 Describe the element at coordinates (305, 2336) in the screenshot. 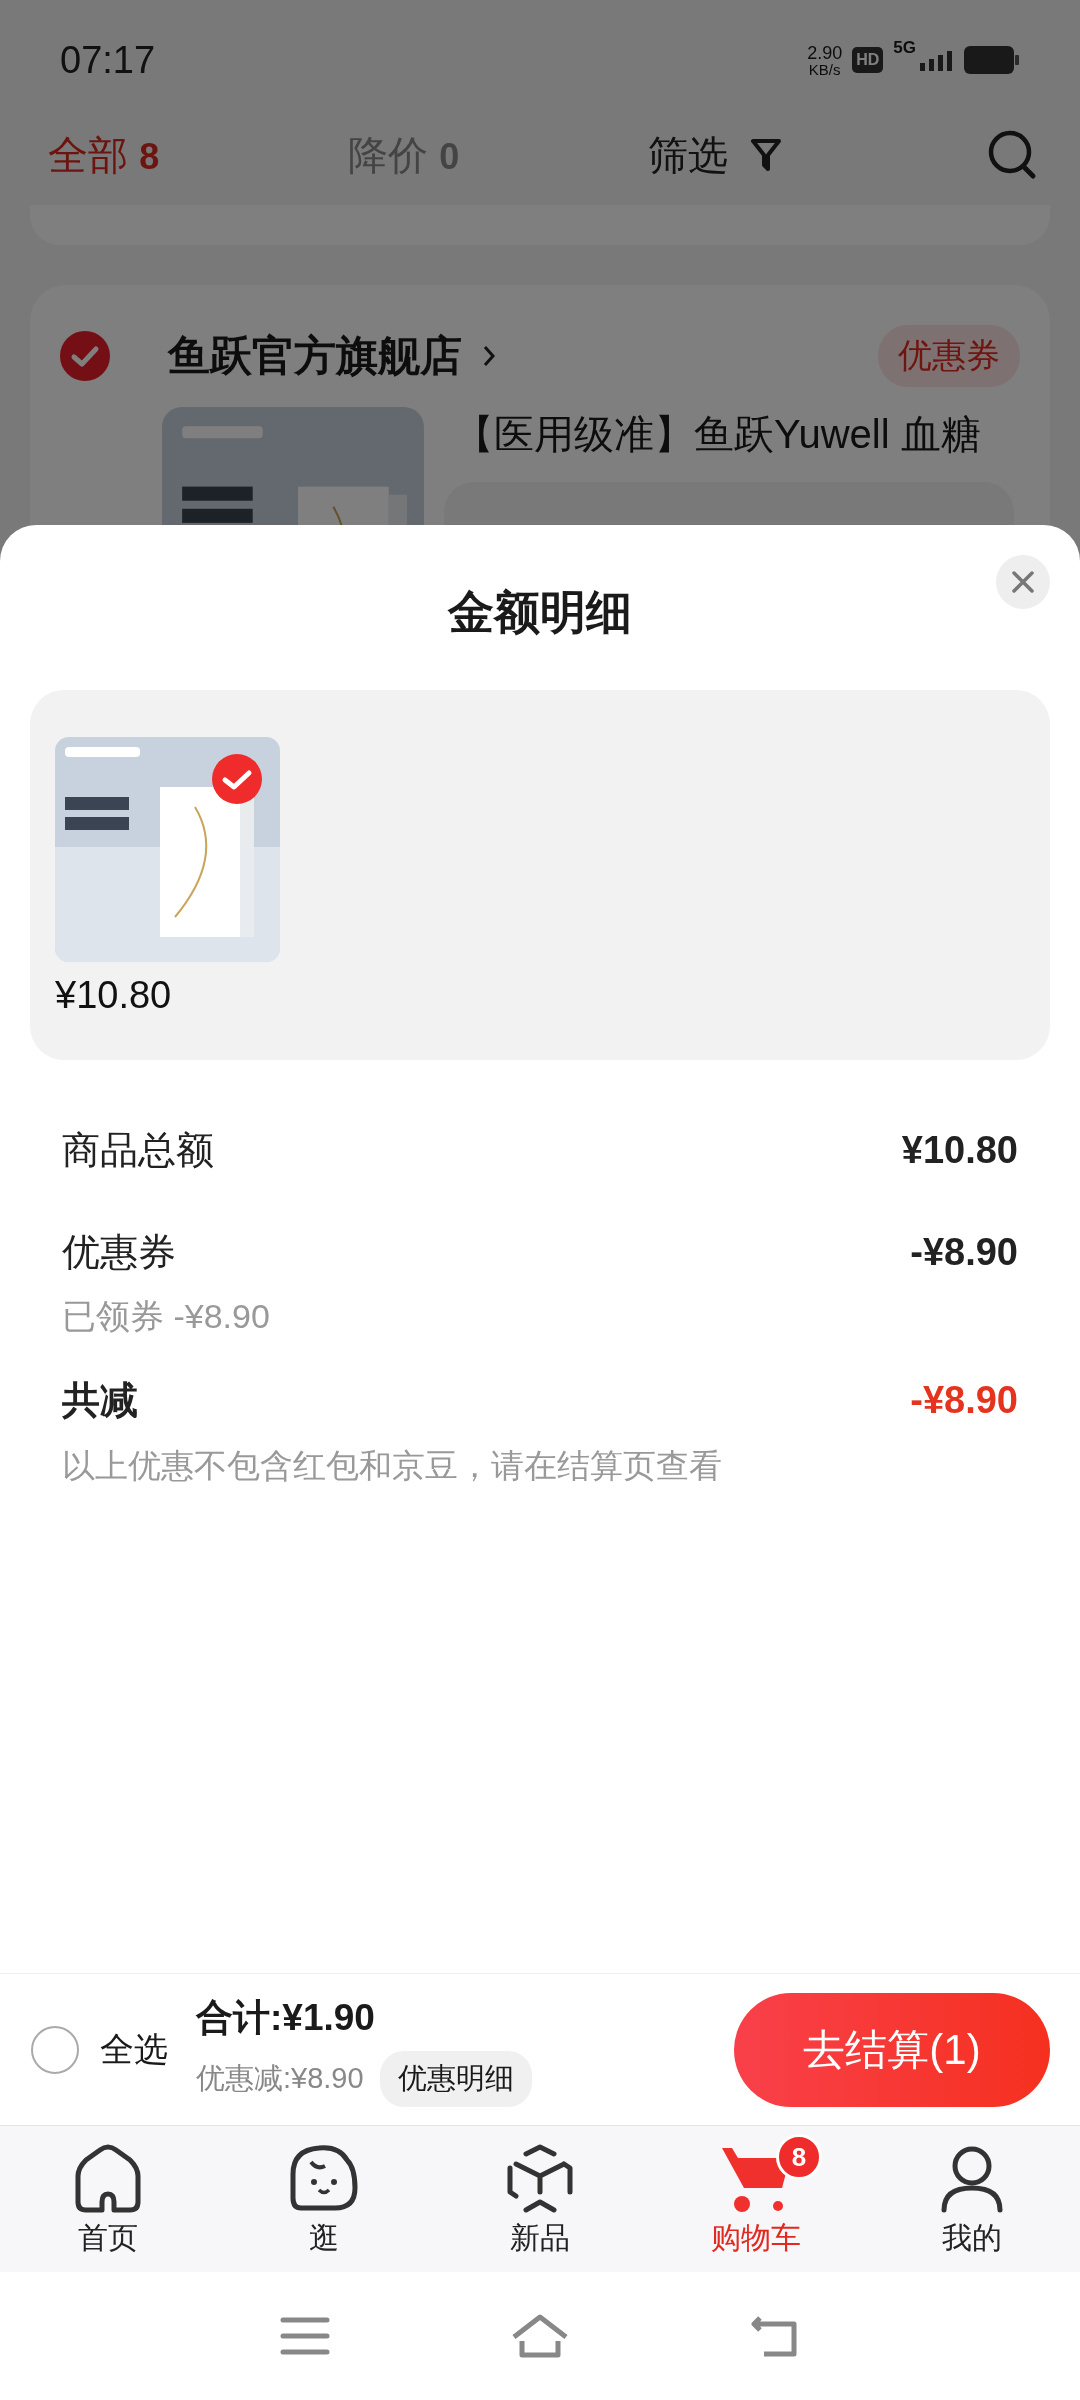

I see `menu-icon` at that location.